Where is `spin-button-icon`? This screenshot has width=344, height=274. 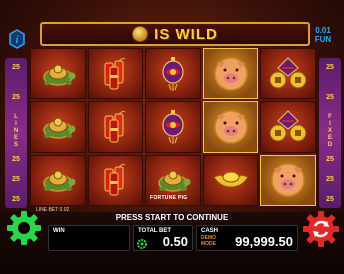
spin-button-icon is located at coordinates (321, 229).